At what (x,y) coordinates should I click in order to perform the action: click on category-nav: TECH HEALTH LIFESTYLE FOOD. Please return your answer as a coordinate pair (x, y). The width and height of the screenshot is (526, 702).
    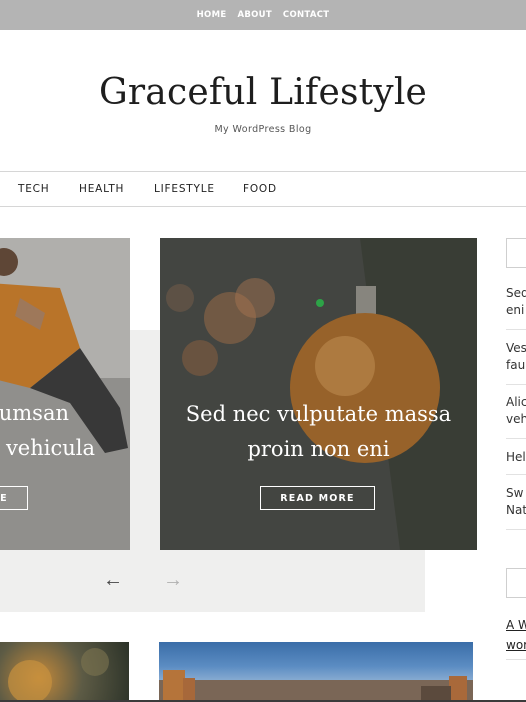
    Looking at the image, I should click on (263, 189).